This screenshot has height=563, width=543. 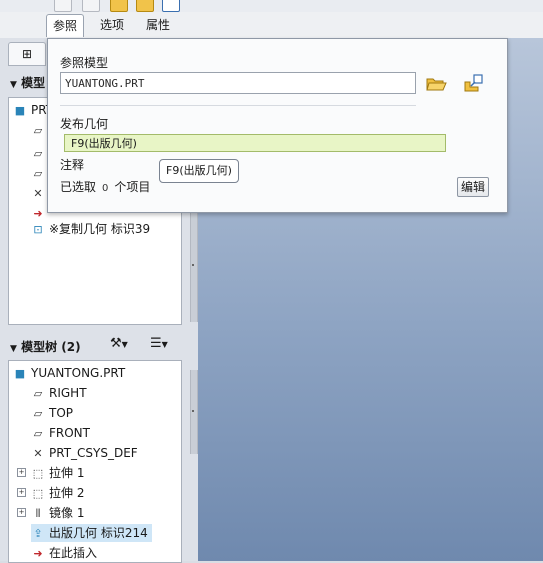 What do you see at coordinates (38, 229) in the screenshot?
I see `copy-geometry-icon: ⊡` at bounding box center [38, 229].